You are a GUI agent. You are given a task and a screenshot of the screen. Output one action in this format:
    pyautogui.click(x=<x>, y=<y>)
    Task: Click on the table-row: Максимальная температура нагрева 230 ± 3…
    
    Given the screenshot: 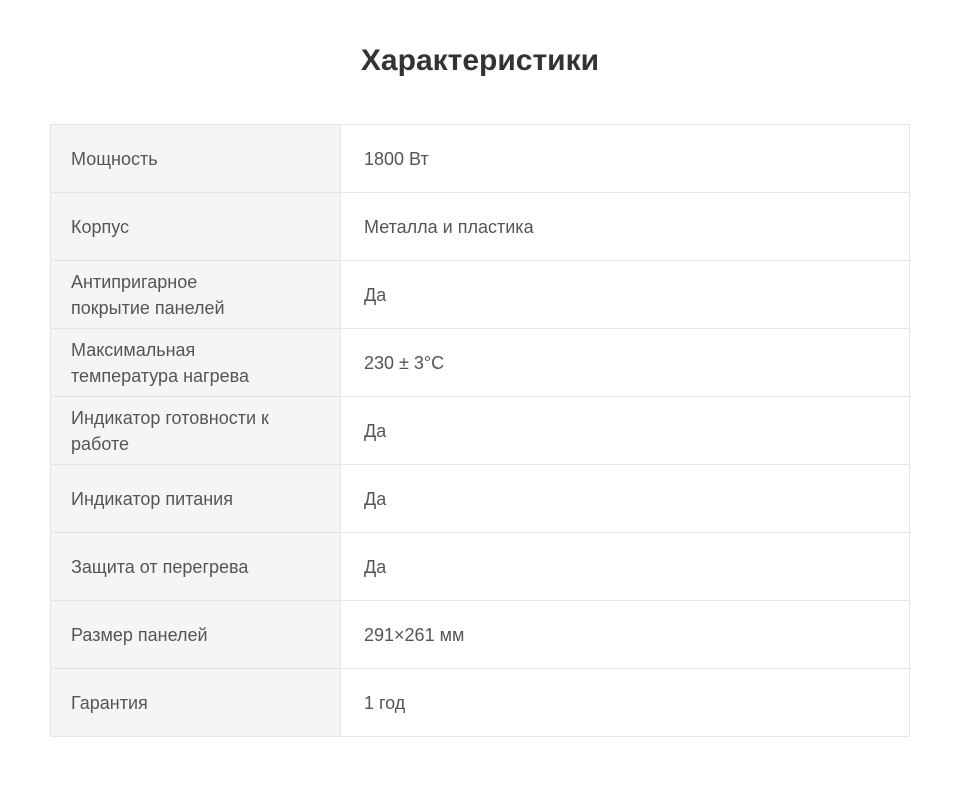 What is the action you would take?
    pyautogui.click(x=480, y=362)
    